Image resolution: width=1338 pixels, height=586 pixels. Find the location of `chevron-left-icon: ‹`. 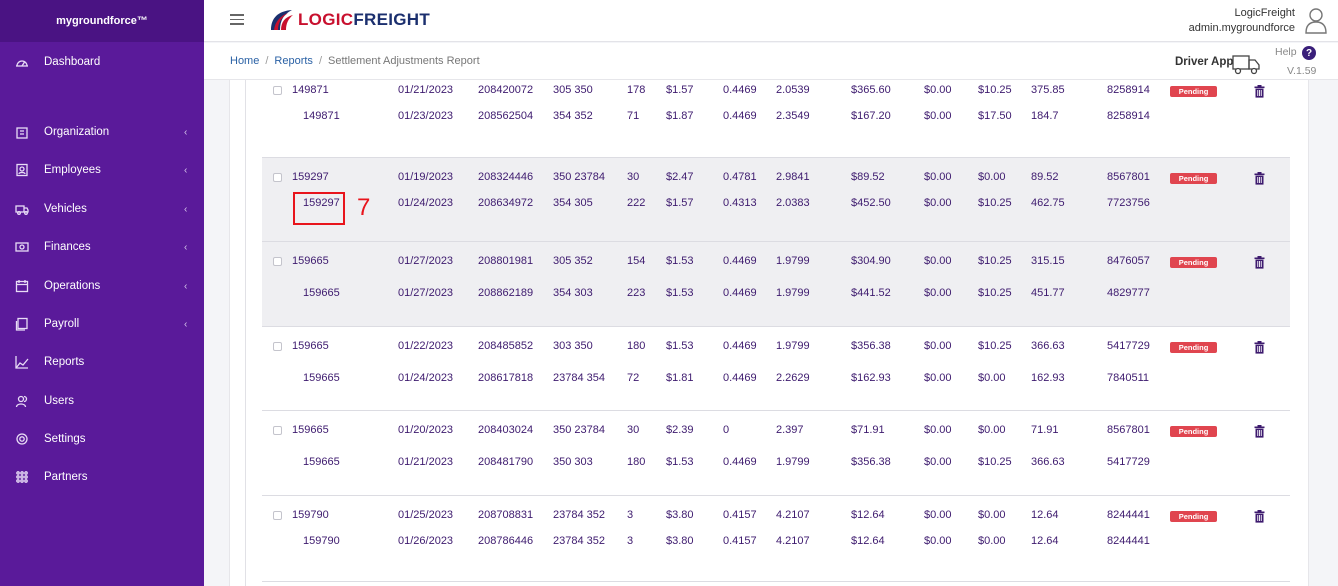

chevron-left-icon: ‹ is located at coordinates (186, 247).